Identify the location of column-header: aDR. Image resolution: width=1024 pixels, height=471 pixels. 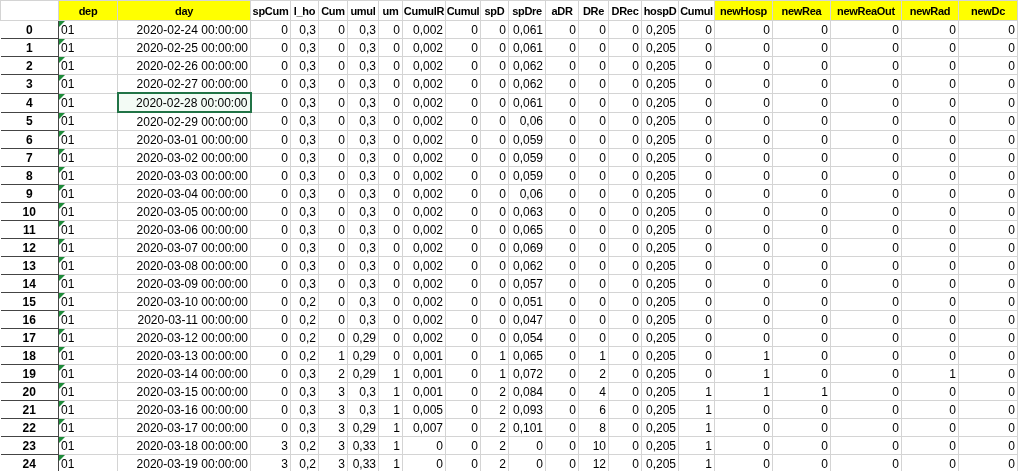
(562, 10).